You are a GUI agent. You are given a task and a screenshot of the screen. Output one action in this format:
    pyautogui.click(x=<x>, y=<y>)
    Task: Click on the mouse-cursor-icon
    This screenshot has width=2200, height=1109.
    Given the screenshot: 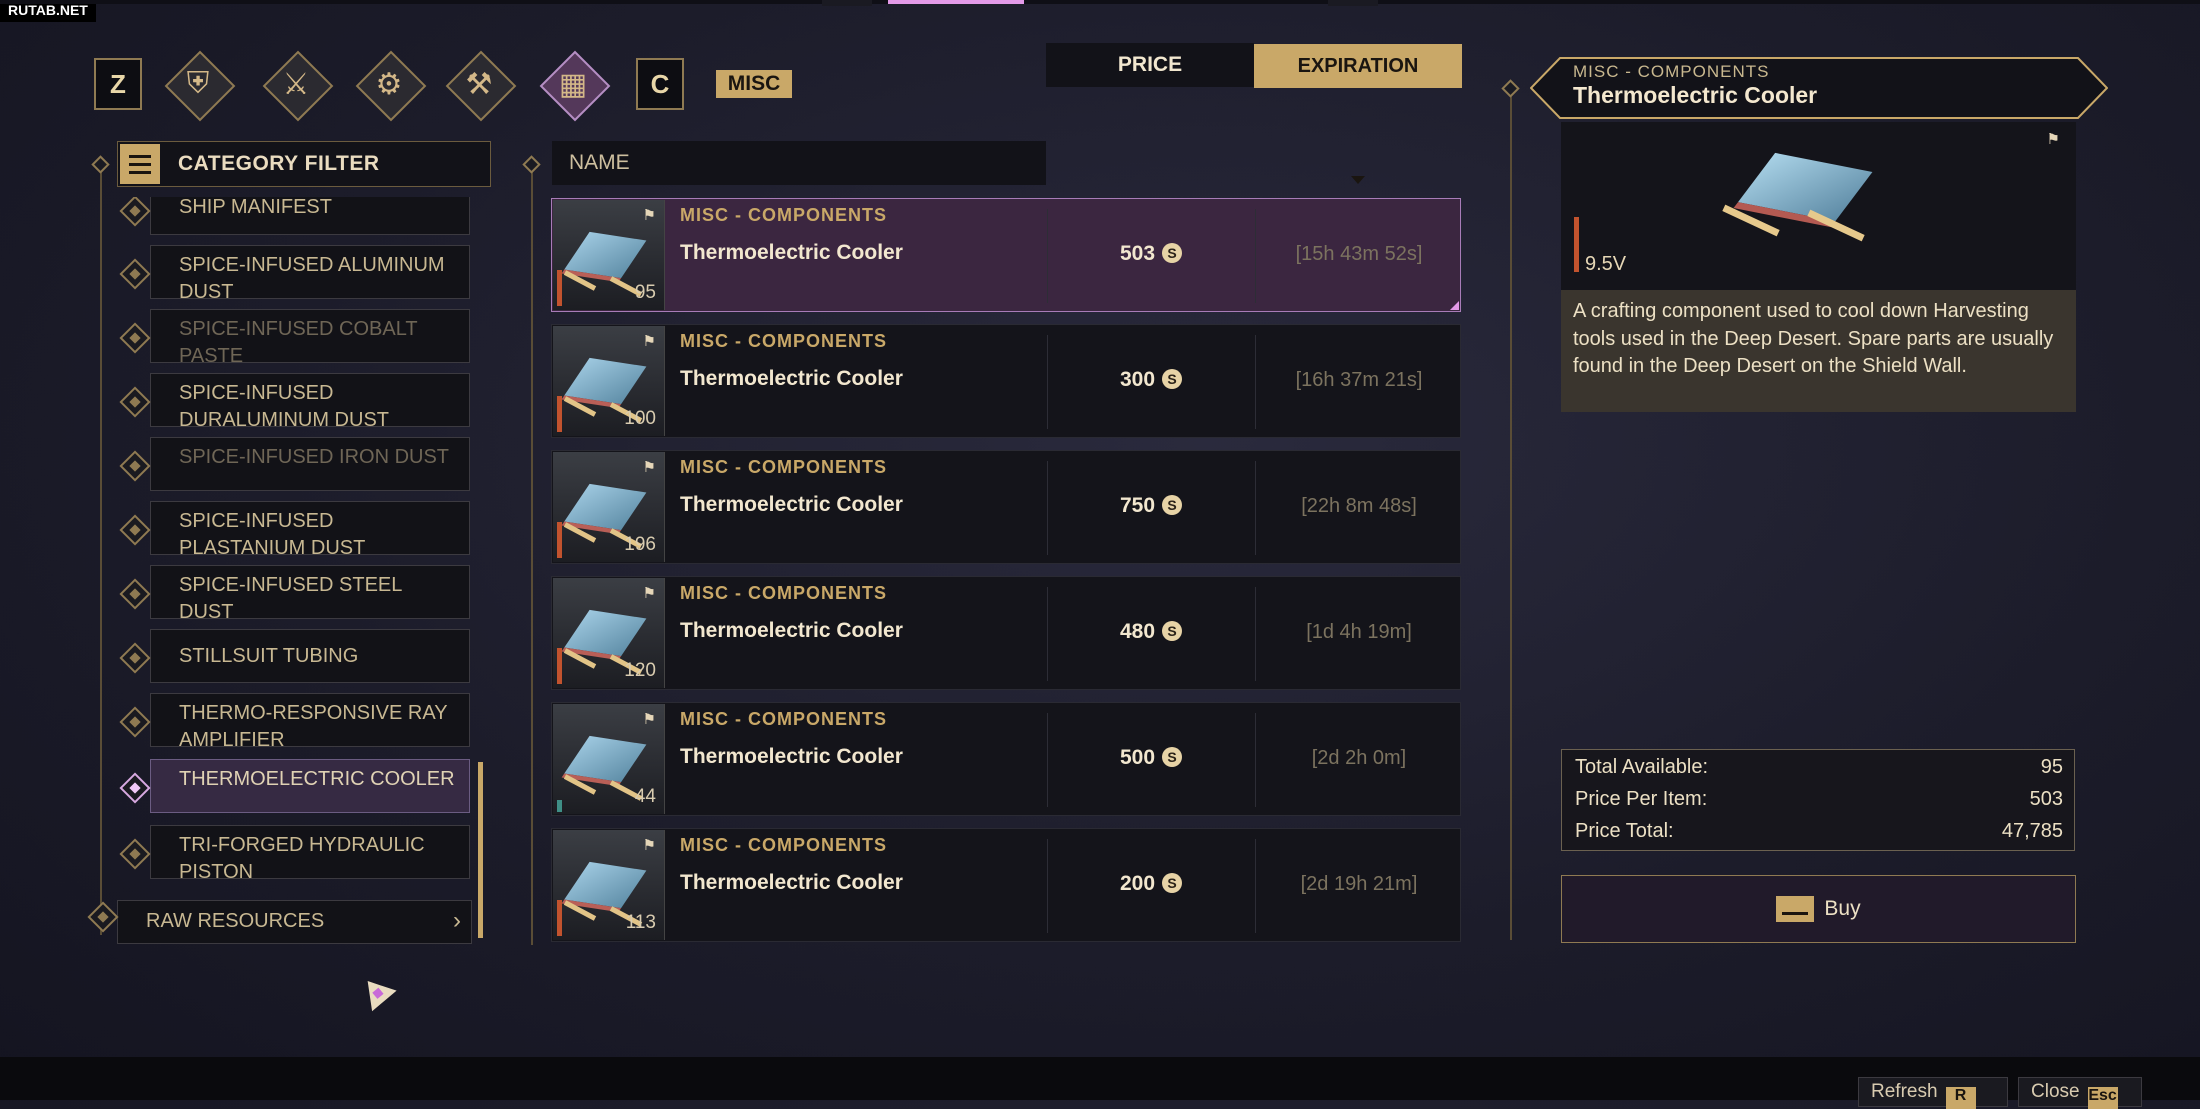 What is the action you would take?
    pyautogui.click(x=376, y=991)
    